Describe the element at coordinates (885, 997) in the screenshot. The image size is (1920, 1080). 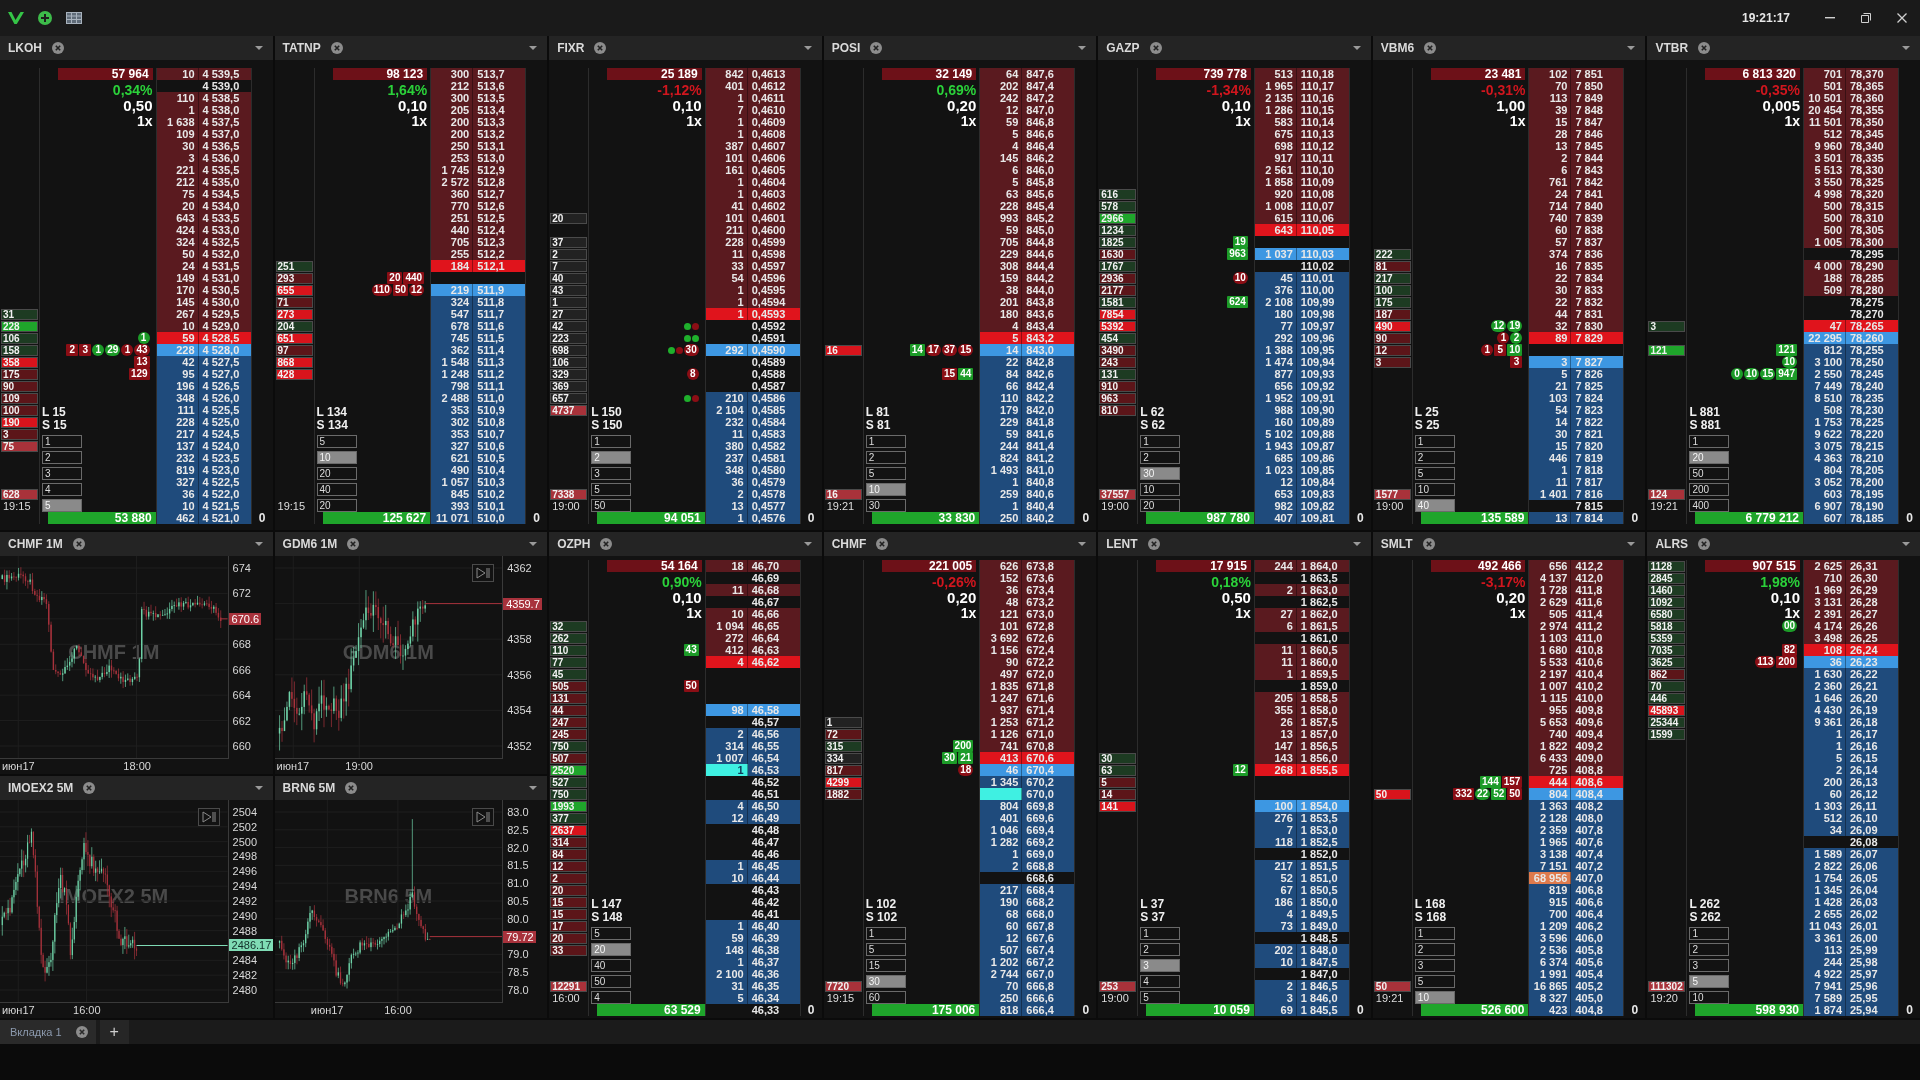
I see `order-size-option: 60` at that location.